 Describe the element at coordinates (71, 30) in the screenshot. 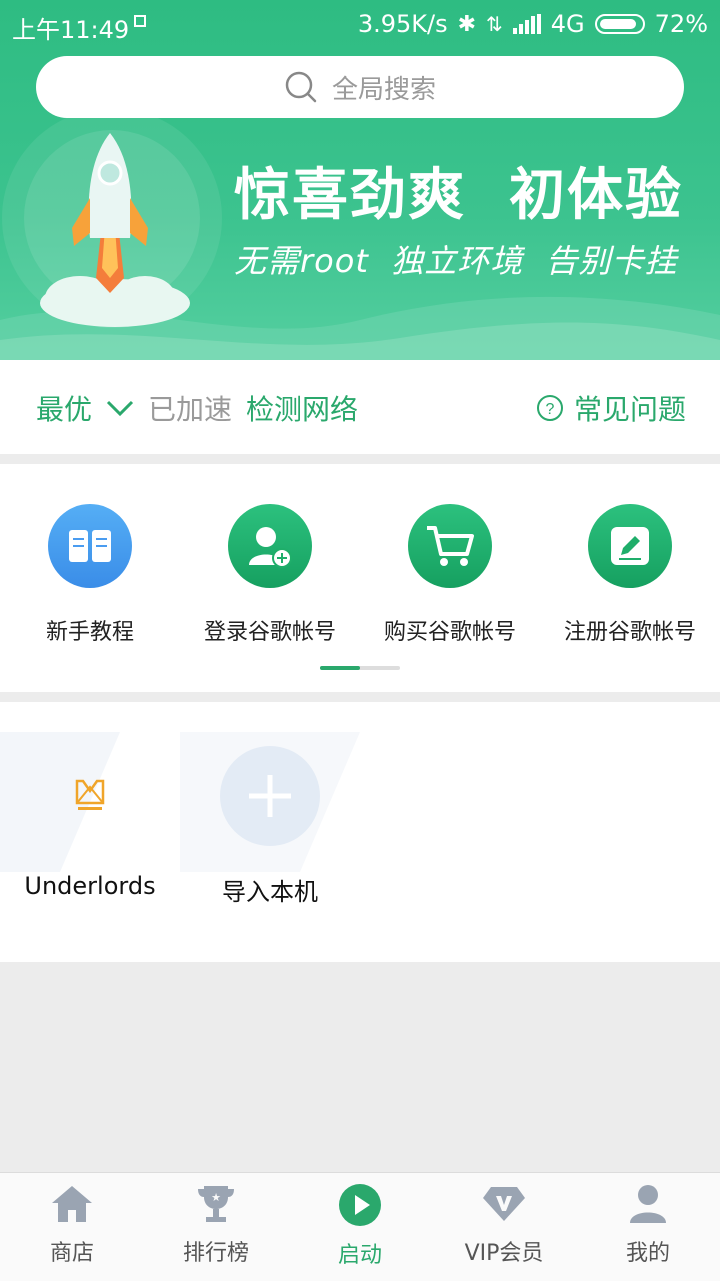

I see `status-time: 上午11:49` at that location.